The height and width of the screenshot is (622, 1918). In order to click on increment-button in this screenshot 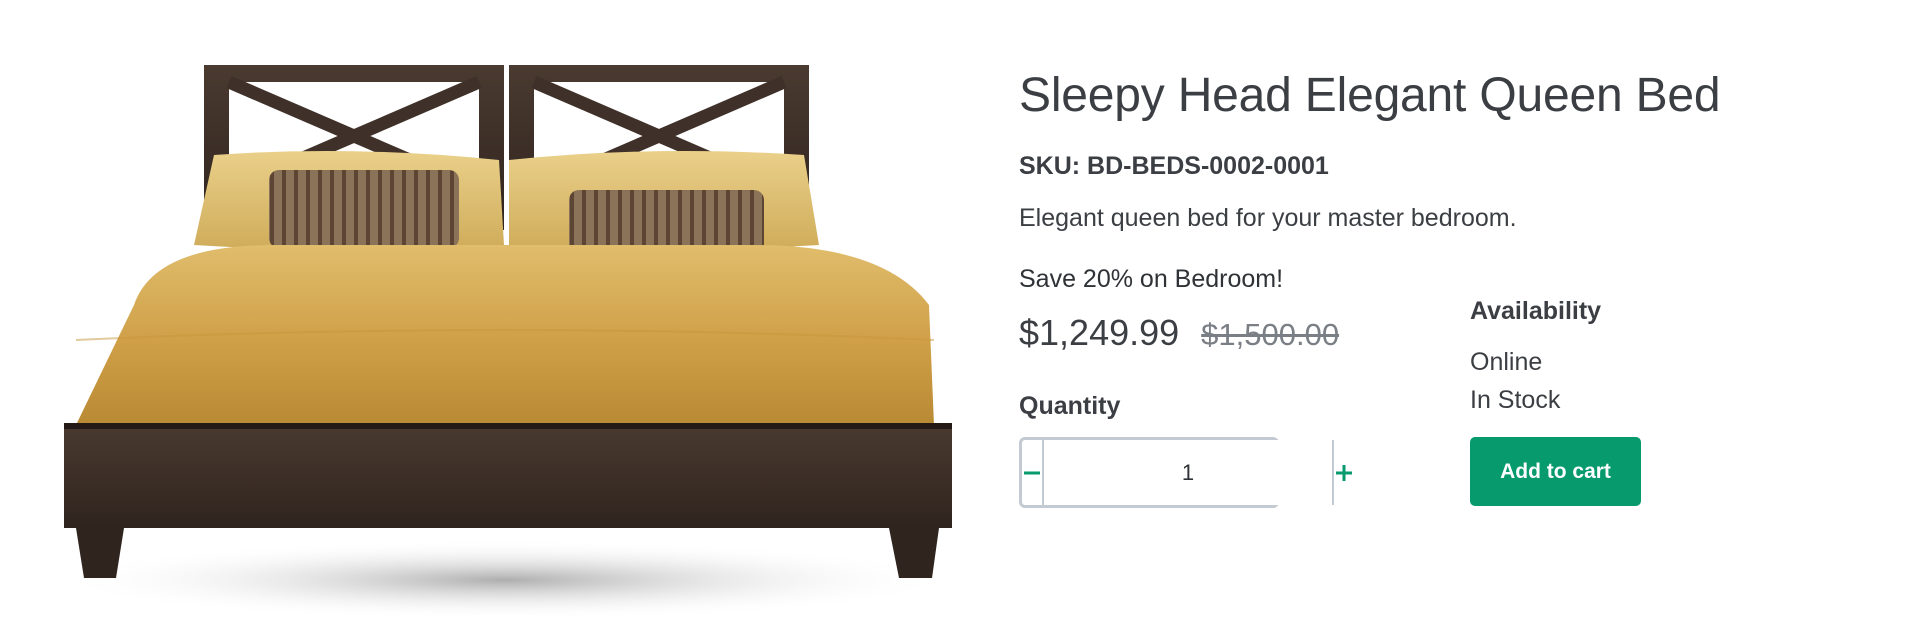, I will do `click(1344, 472)`.